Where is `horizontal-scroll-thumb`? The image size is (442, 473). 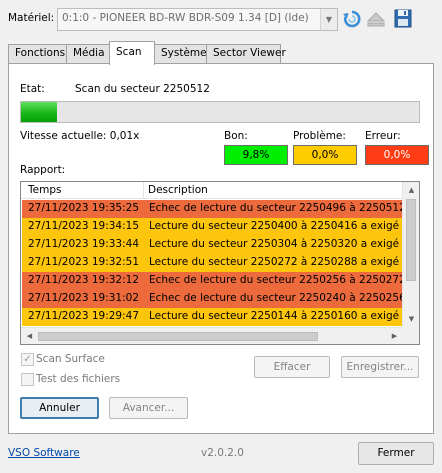
horizontal-scroll-thumb is located at coordinates (178, 336).